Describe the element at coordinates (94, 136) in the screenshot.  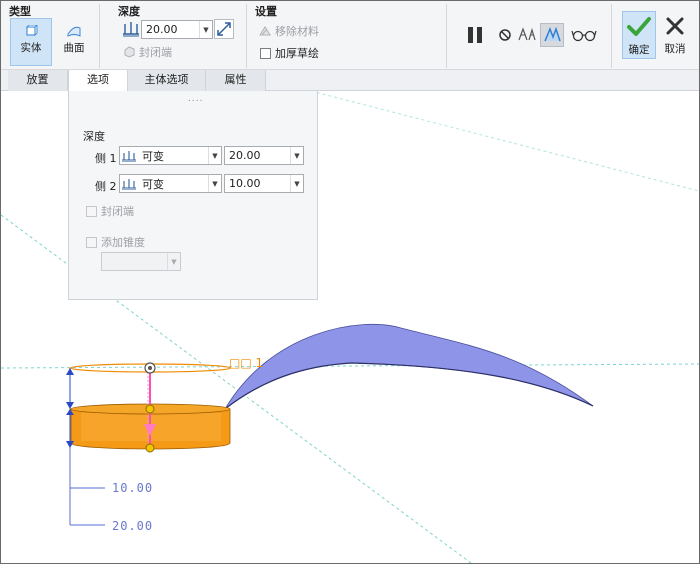
I see `depth-heading: 深度` at that location.